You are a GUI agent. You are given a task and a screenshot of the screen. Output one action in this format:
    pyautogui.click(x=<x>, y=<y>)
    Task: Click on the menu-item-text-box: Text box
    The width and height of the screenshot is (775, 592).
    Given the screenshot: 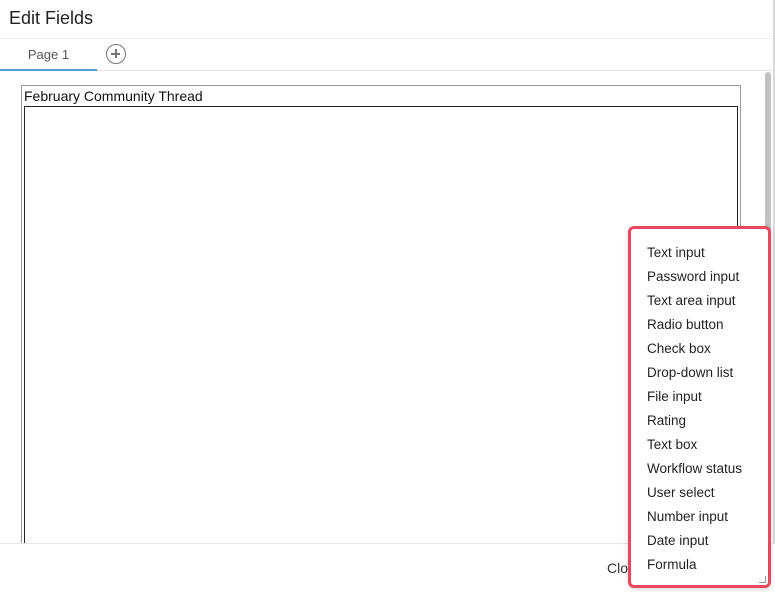 What is the action you would take?
    pyautogui.click(x=699, y=445)
    